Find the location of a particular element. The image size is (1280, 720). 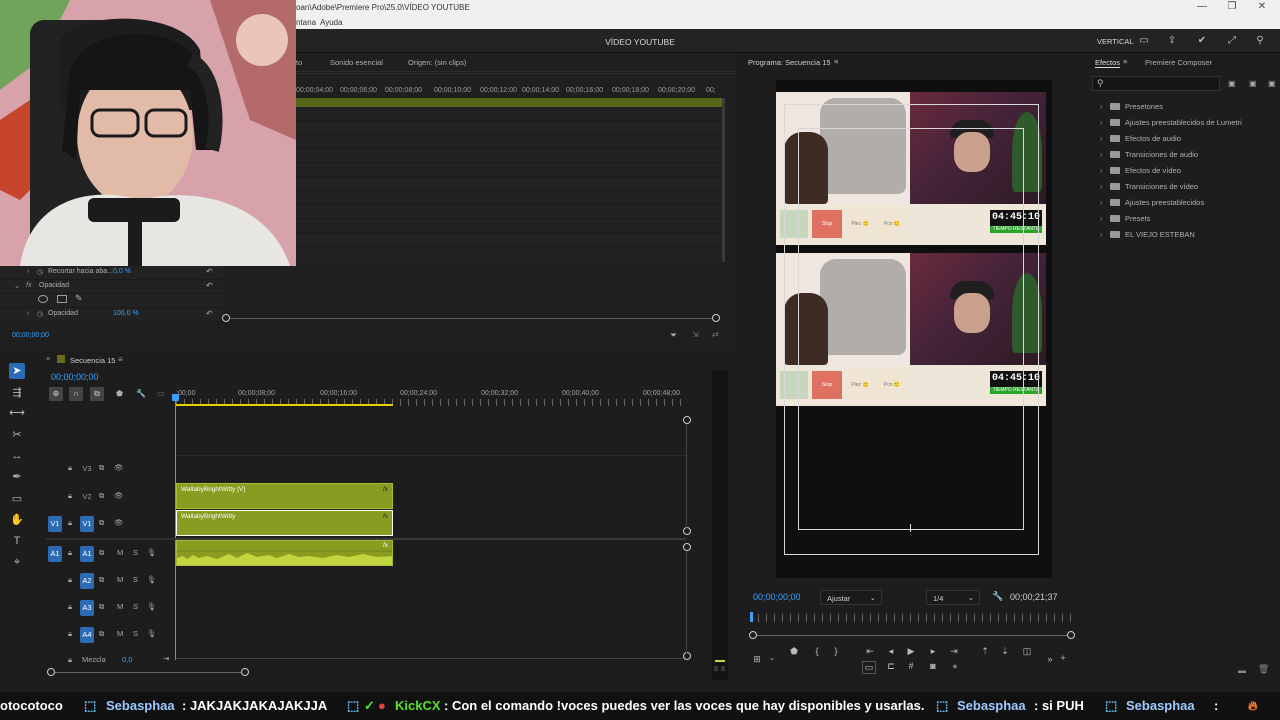

minimize-button: — is located at coordinates (1202, 6).